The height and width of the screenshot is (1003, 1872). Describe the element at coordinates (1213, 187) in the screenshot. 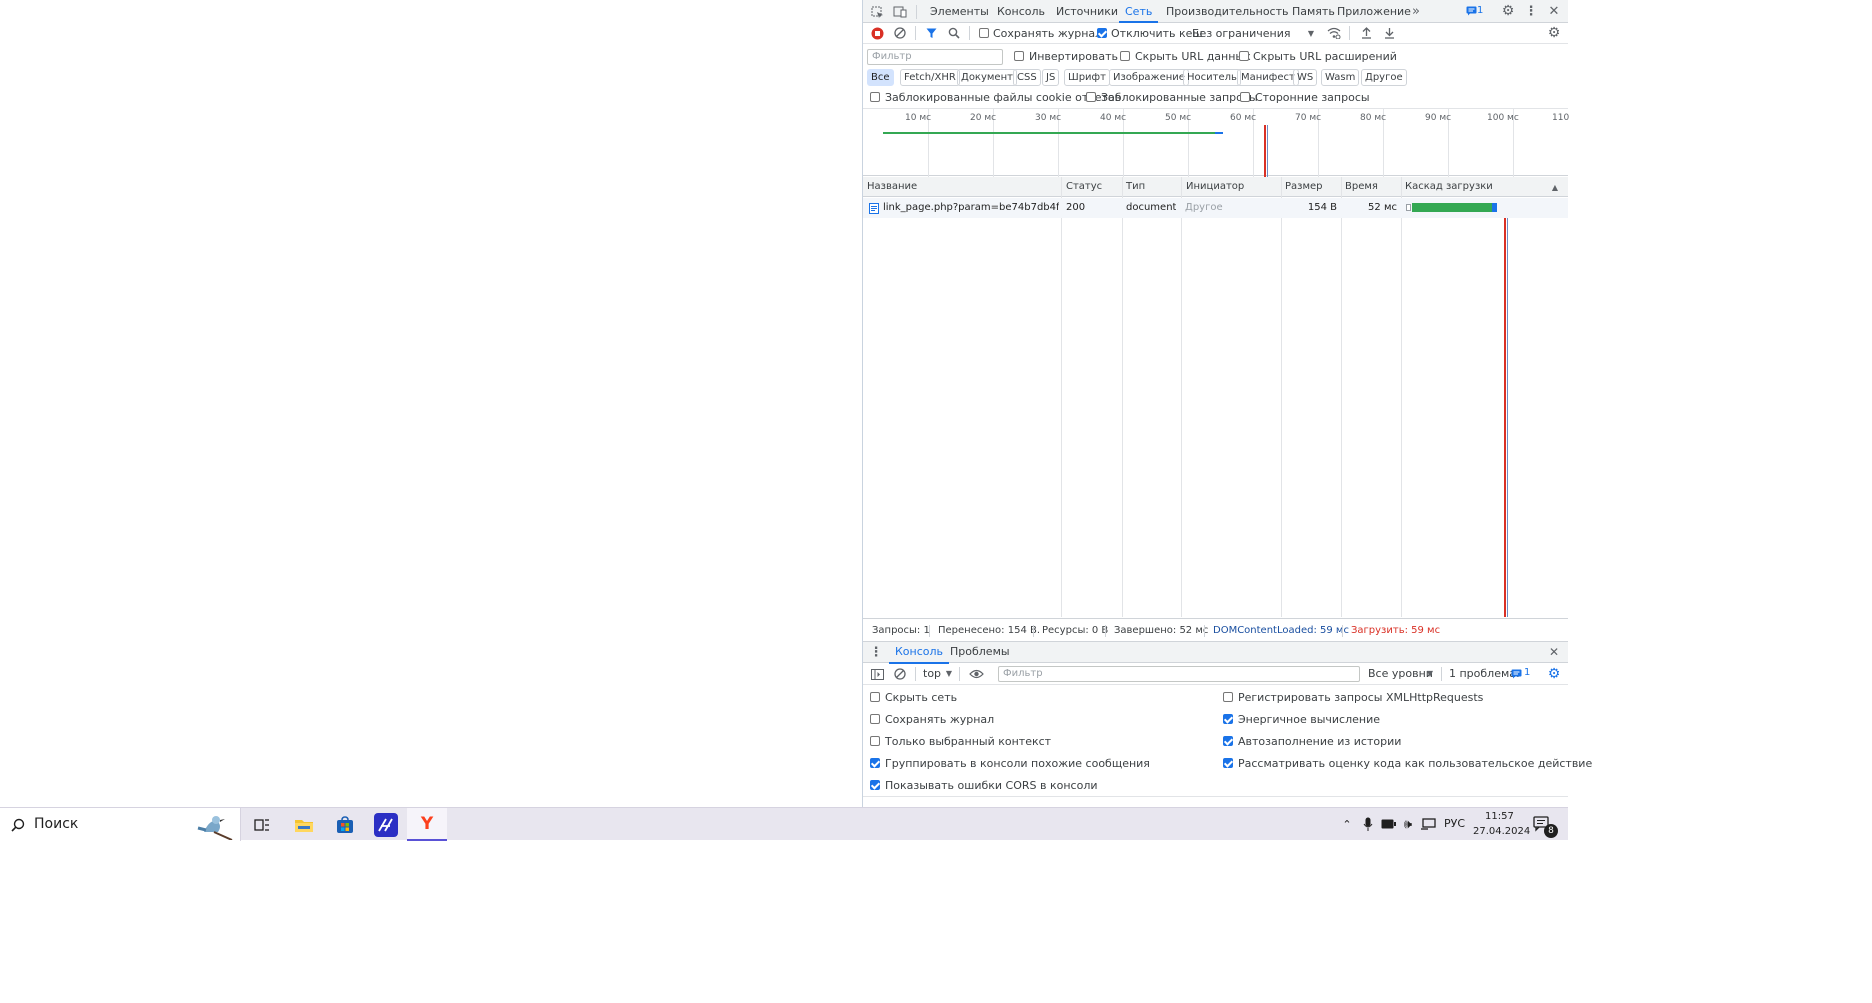

I see `column-initiator: Инициатор` at that location.